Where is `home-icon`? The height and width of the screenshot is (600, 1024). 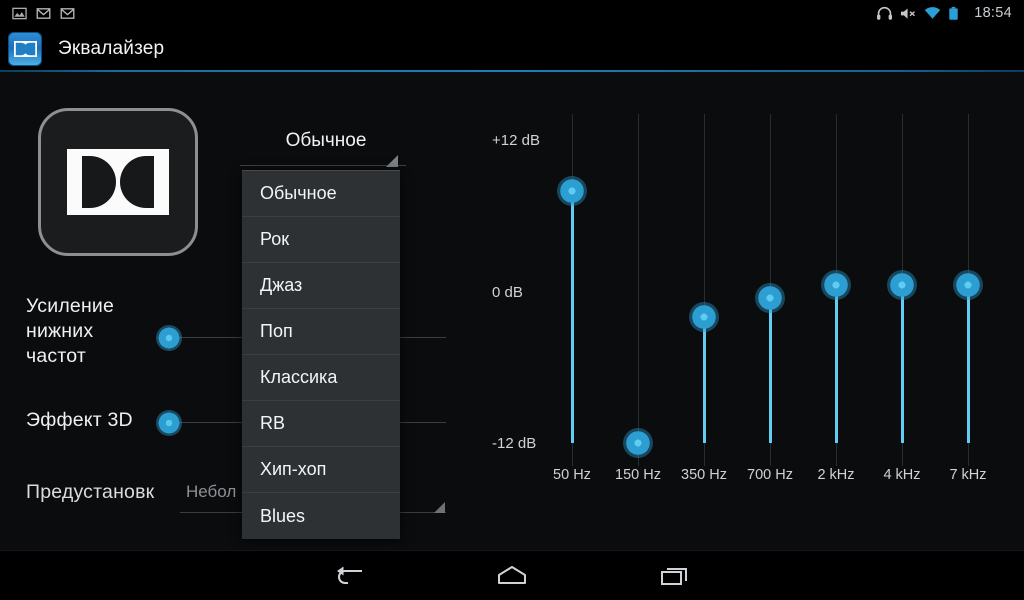 home-icon is located at coordinates (512, 575).